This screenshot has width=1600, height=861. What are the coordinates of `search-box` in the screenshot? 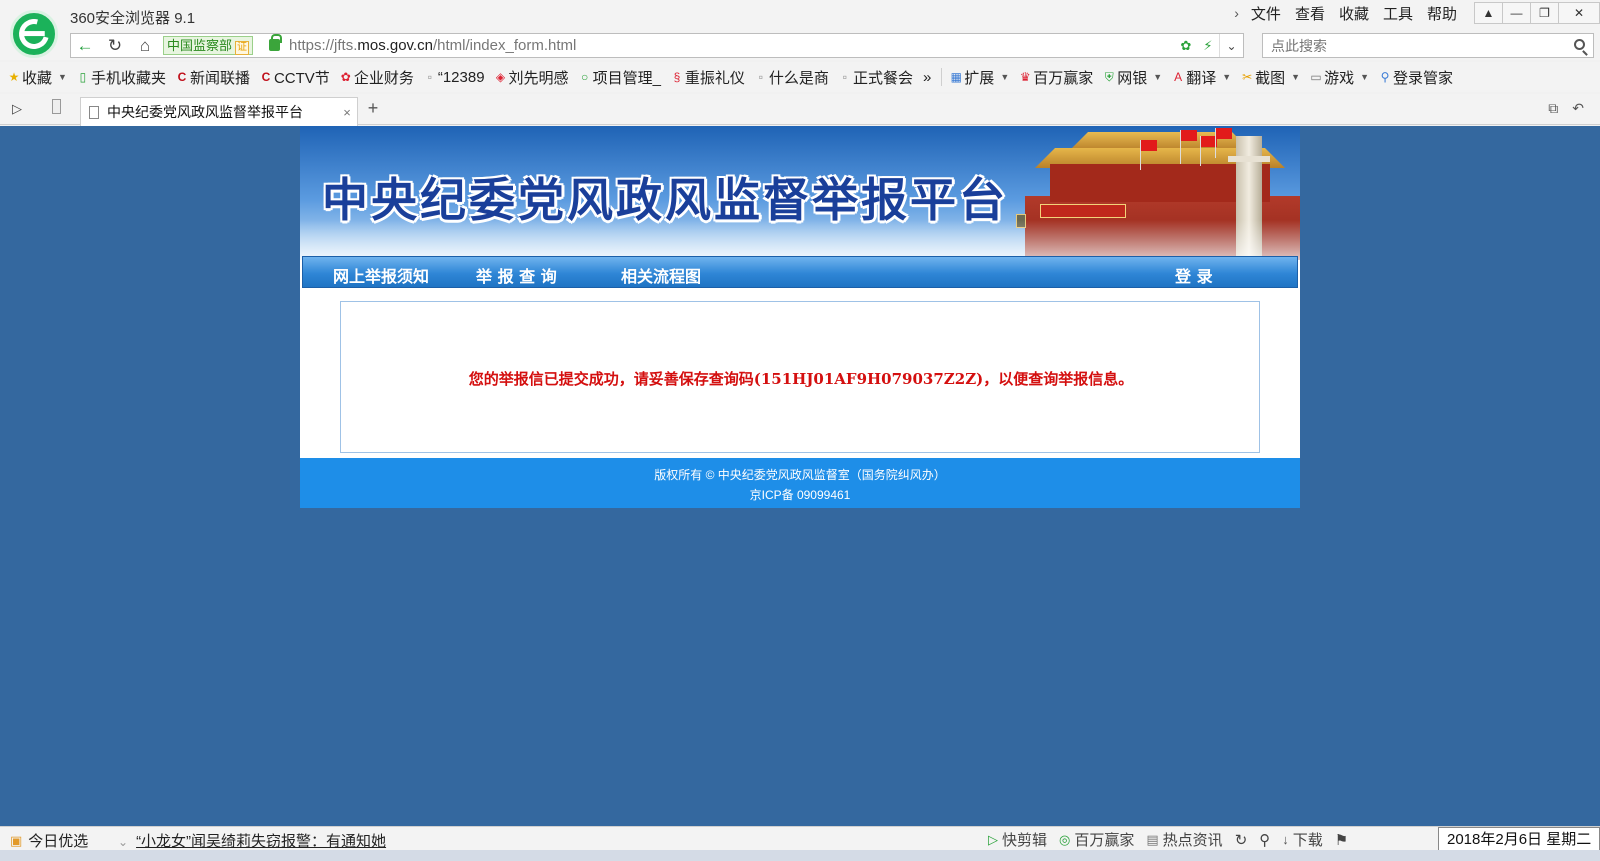 It's located at (1428, 45).